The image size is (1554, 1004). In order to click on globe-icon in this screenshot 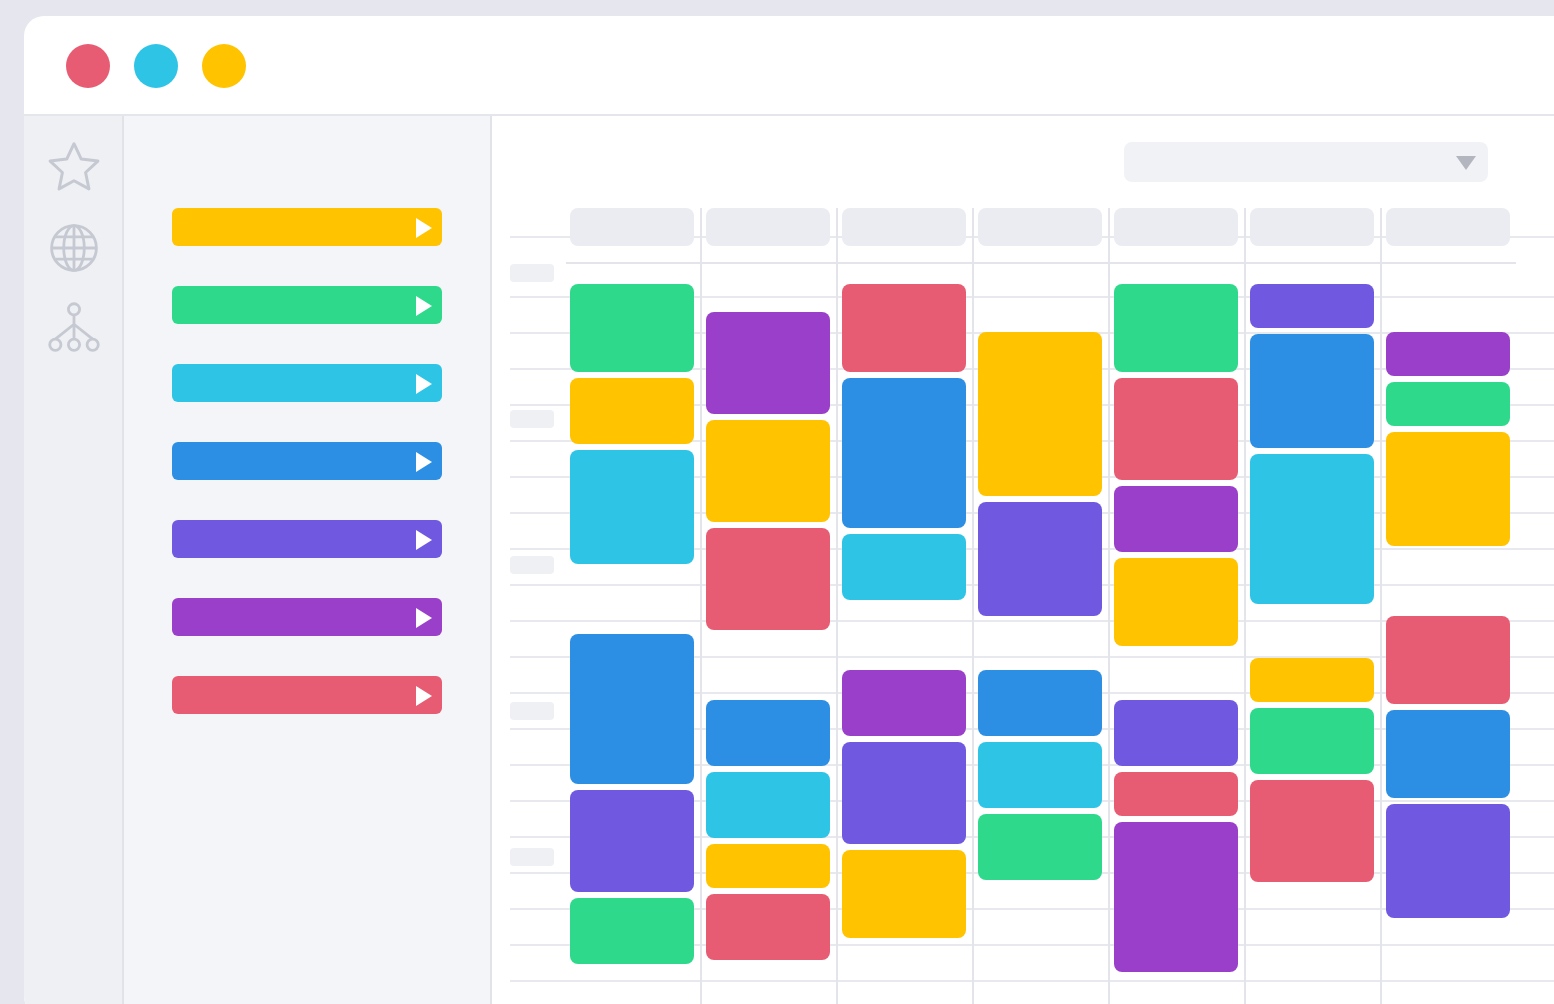, I will do `click(73, 248)`.